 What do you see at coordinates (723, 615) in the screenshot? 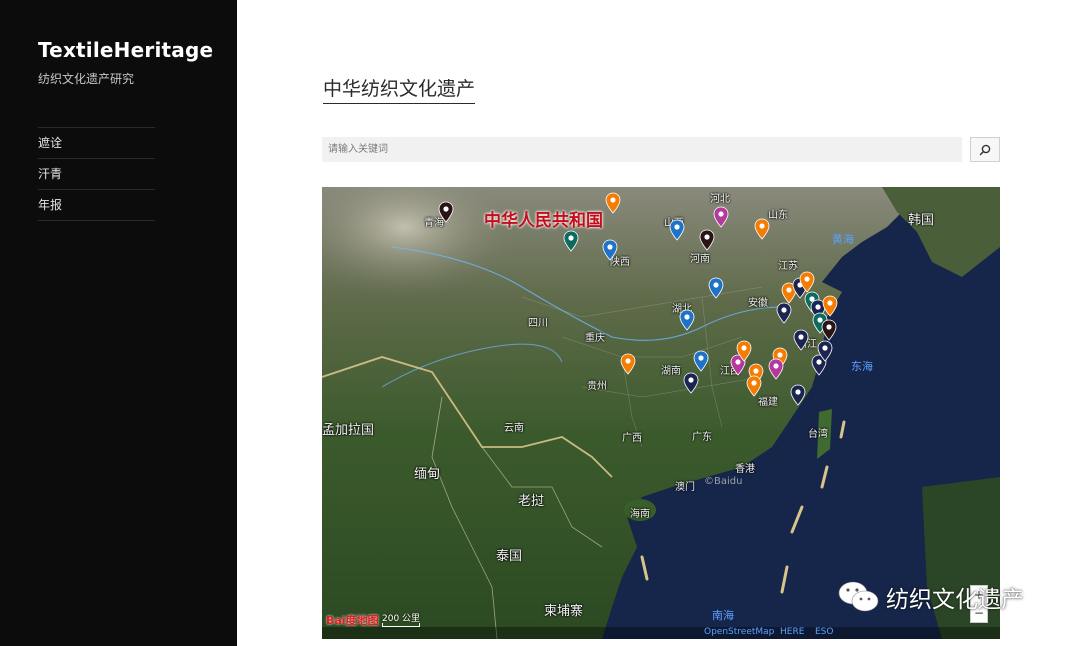
I see `map-label-south-sea: 南海` at bounding box center [723, 615].